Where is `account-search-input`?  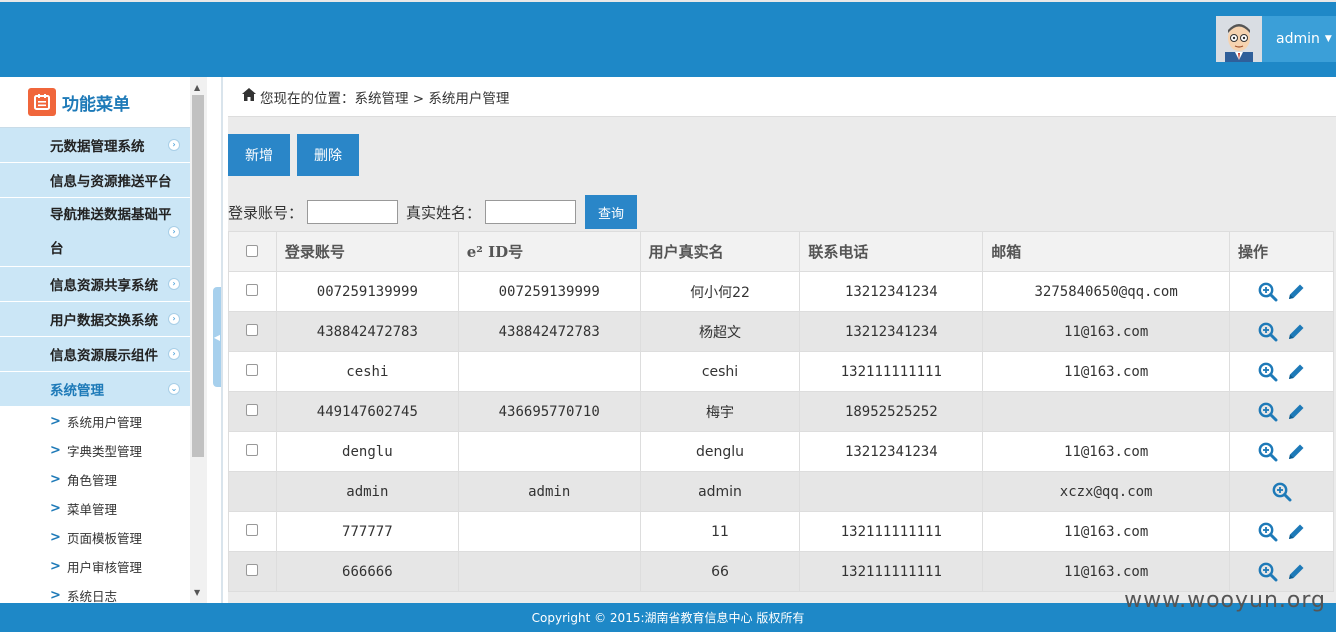
account-search-input is located at coordinates (353, 212).